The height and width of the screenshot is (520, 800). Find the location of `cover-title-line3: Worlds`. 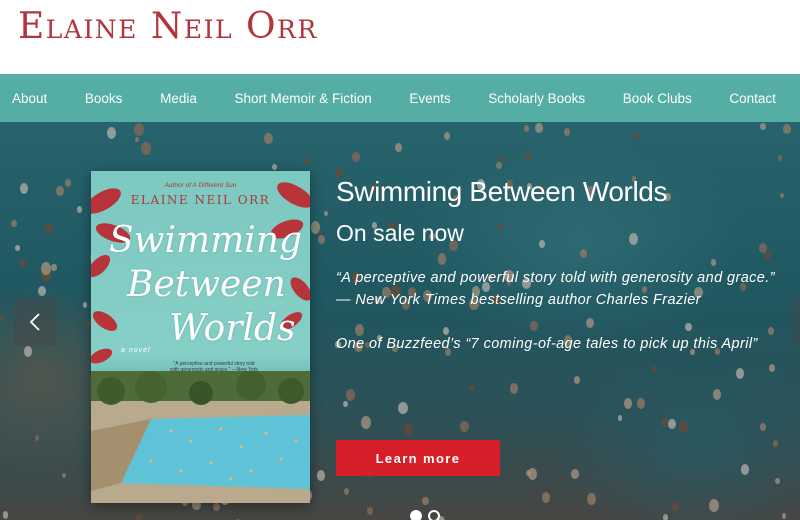

cover-title-line3: Worlds is located at coordinates (232, 328).